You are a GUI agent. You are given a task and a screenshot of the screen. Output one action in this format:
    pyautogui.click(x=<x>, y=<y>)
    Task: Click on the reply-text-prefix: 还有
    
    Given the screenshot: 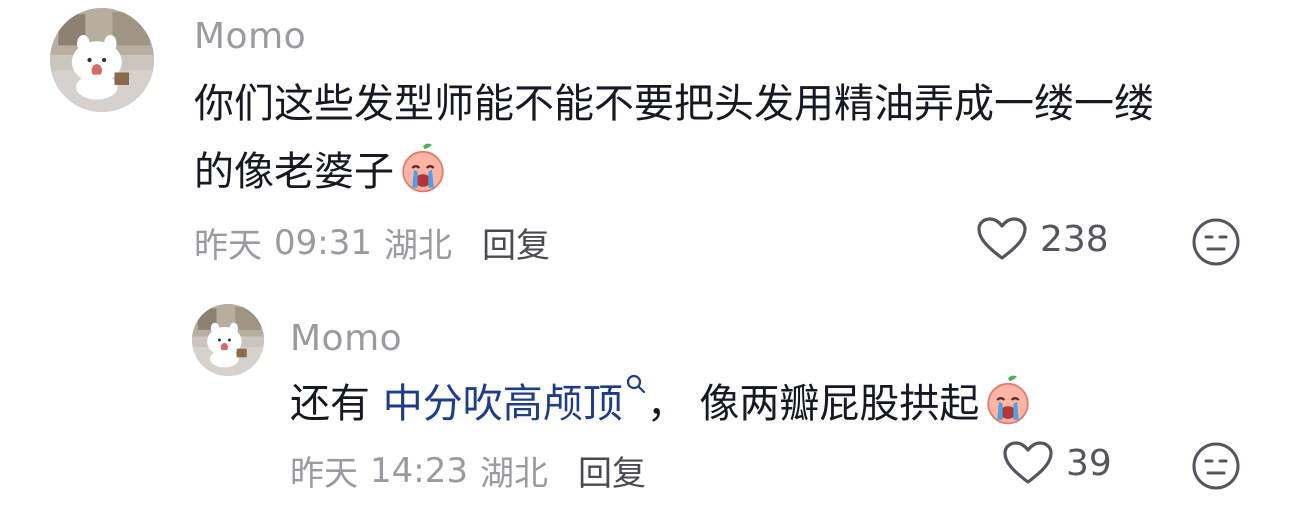 What is the action you would take?
    pyautogui.click(x=336, y=404)
    